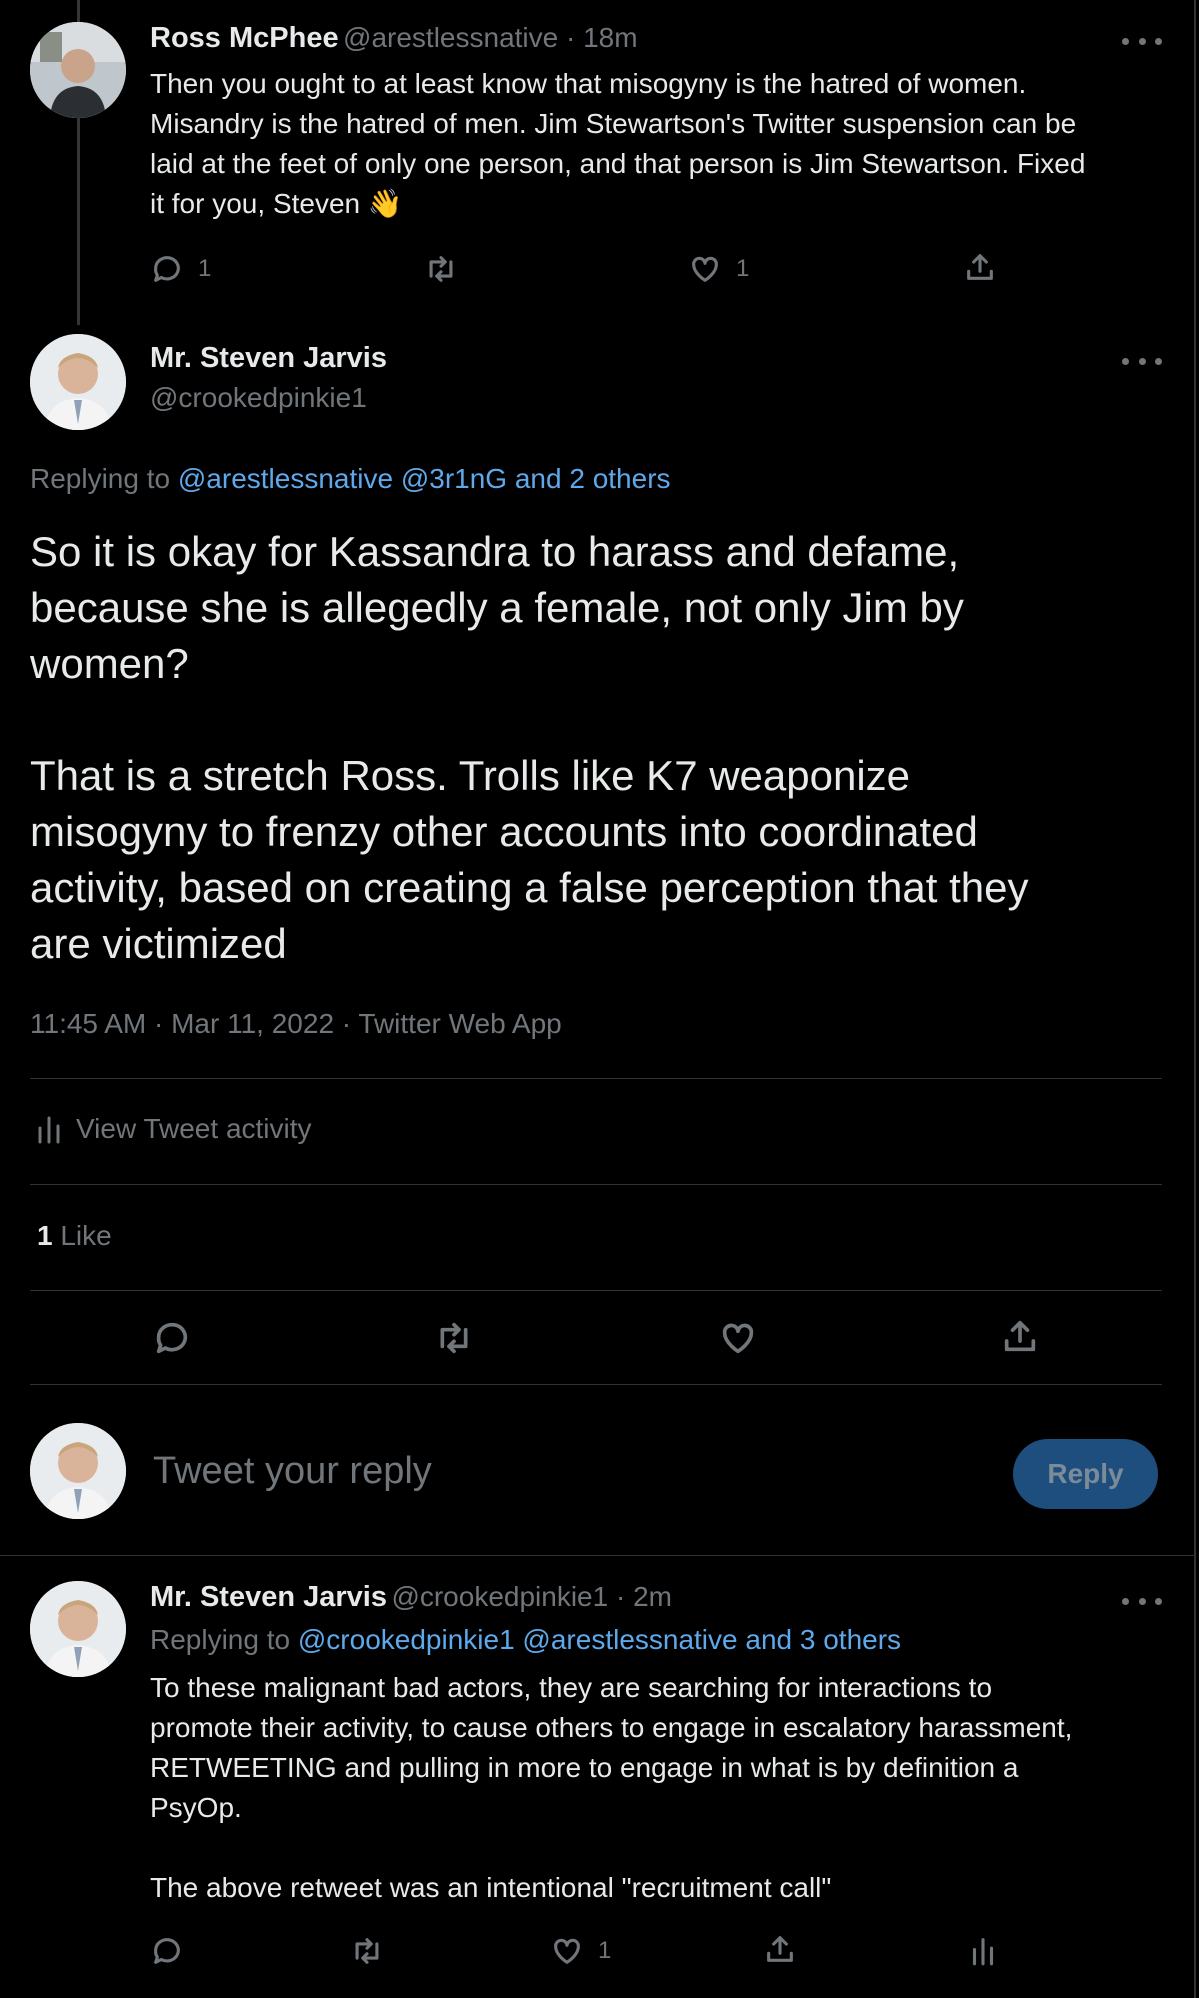  What do you see at coordinates (597, 1555) in the screenshot?
I see `section-divider` at bounding box center [597, 1555].